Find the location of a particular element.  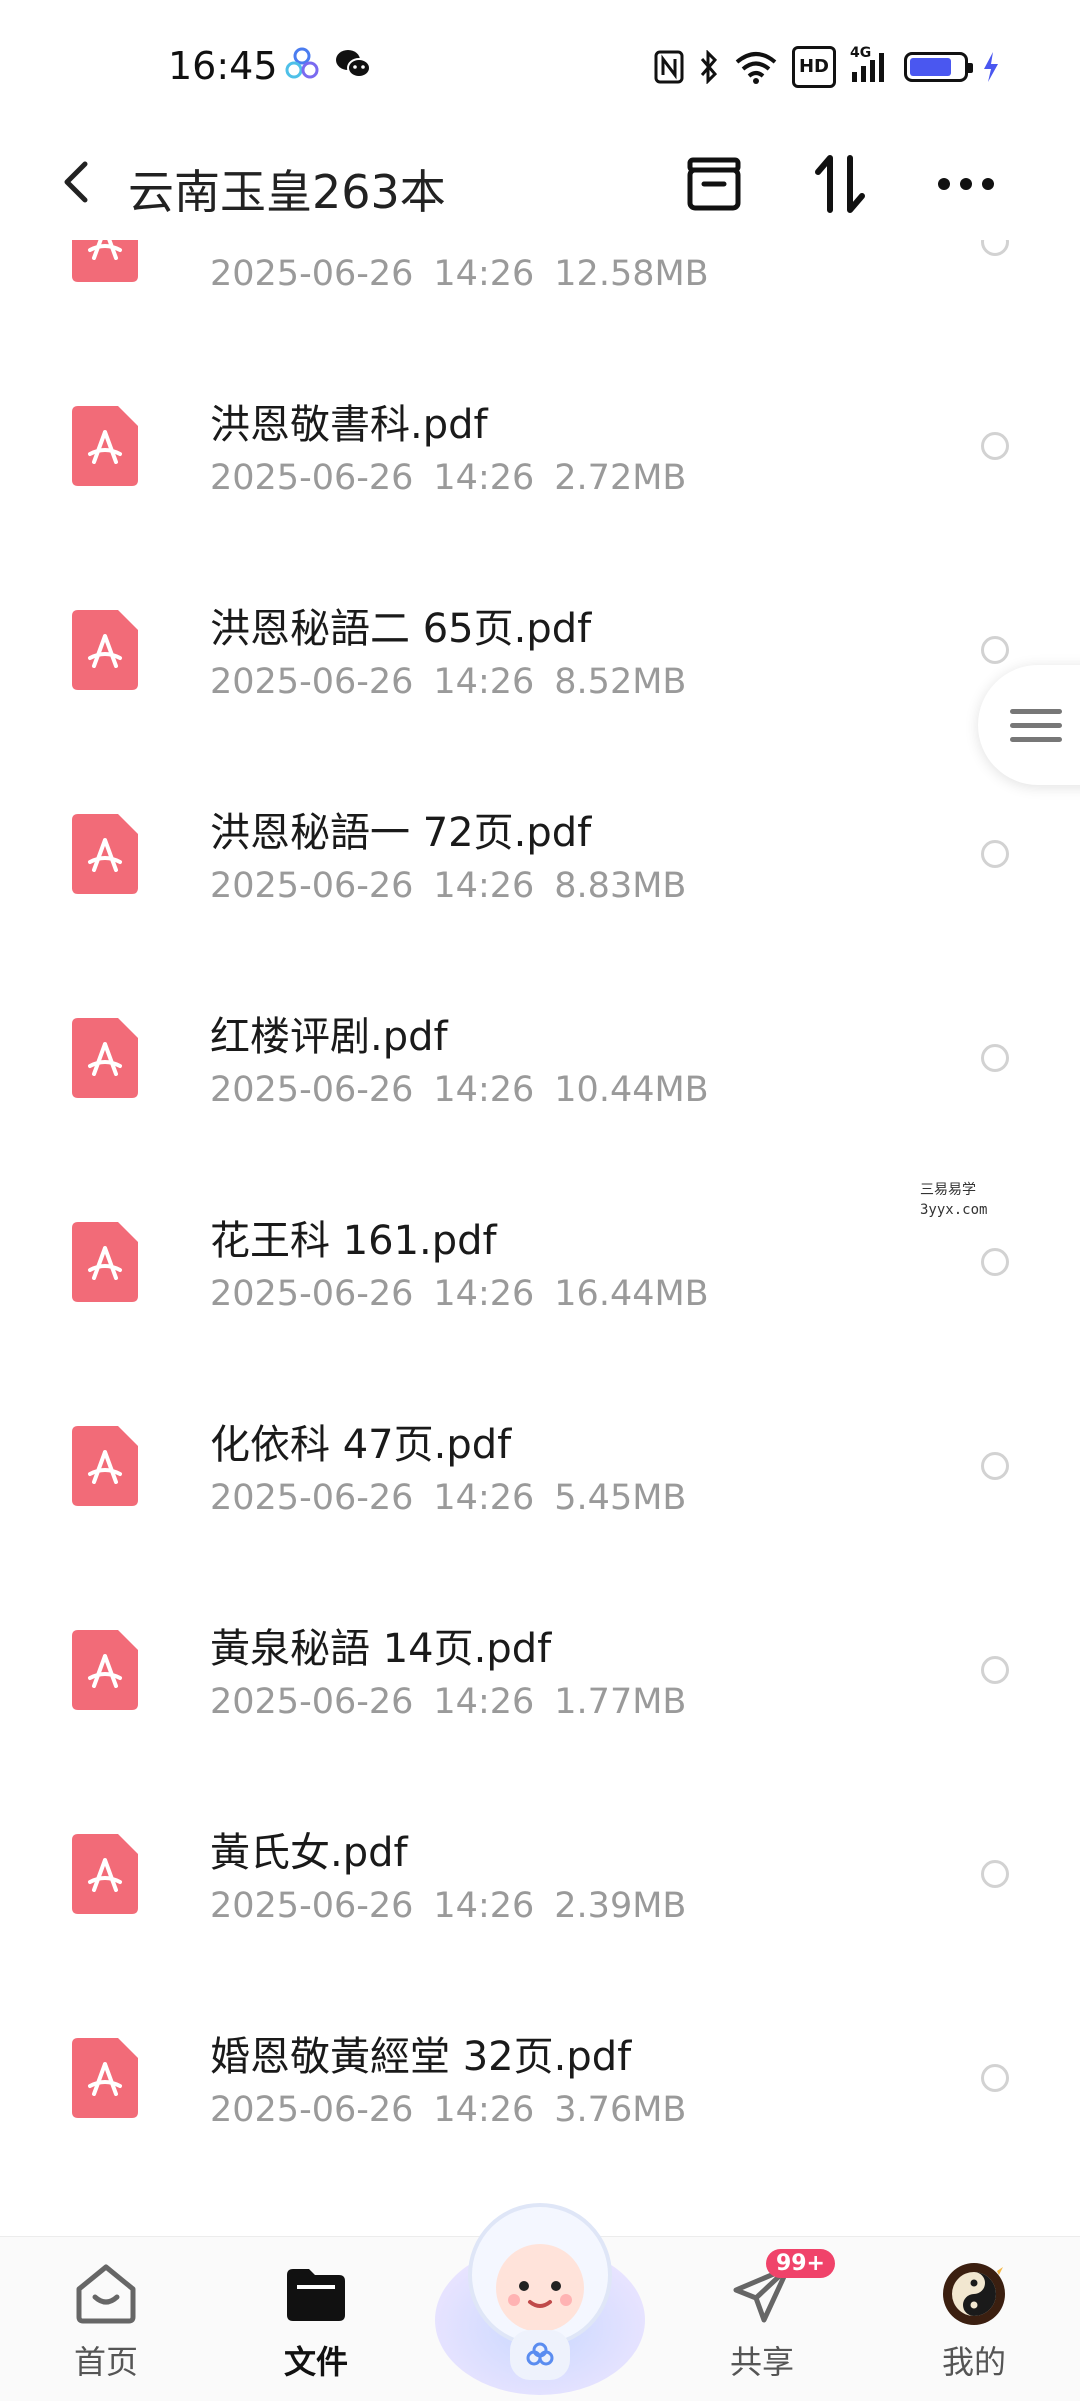

nav-files: 文件 is located at coordinates (316, 2322).